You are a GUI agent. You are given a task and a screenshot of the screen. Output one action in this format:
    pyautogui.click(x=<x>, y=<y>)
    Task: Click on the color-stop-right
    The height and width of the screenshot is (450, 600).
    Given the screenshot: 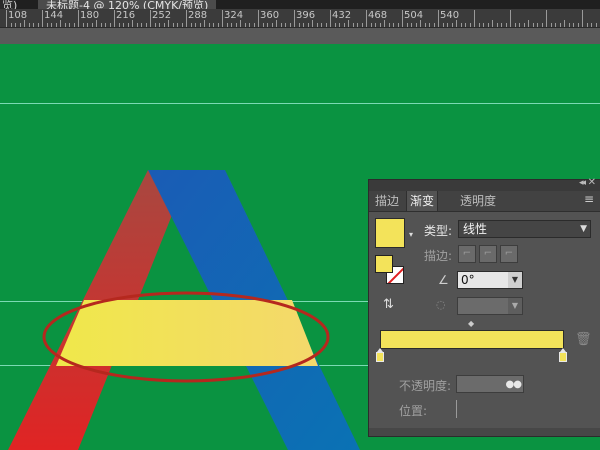 What is the action you would take?
    pyautogui.click(x=563, y=355)
    